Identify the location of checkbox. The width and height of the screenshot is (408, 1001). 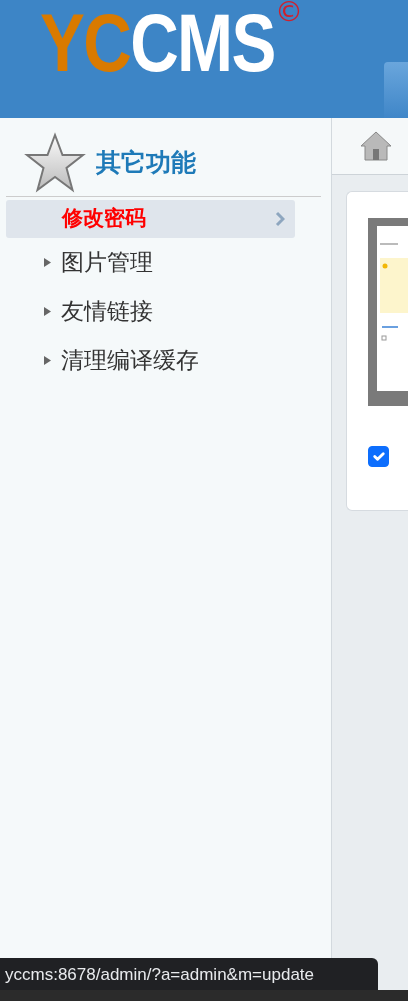
(378, 456).